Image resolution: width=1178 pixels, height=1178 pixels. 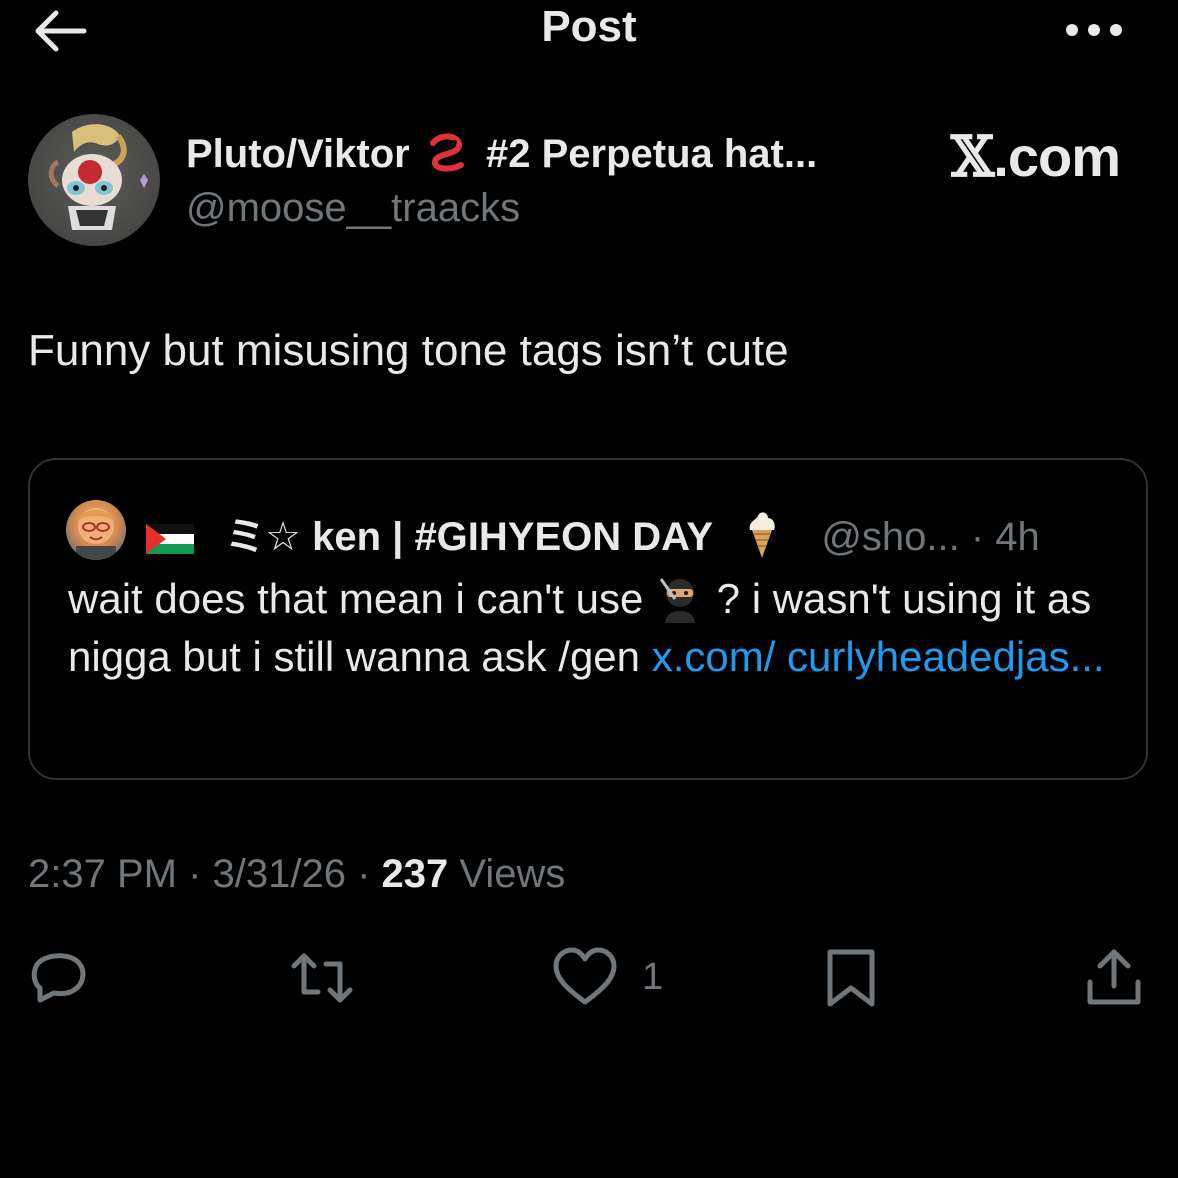 I want to click on like-count: 1, so click(x=653, y=977).